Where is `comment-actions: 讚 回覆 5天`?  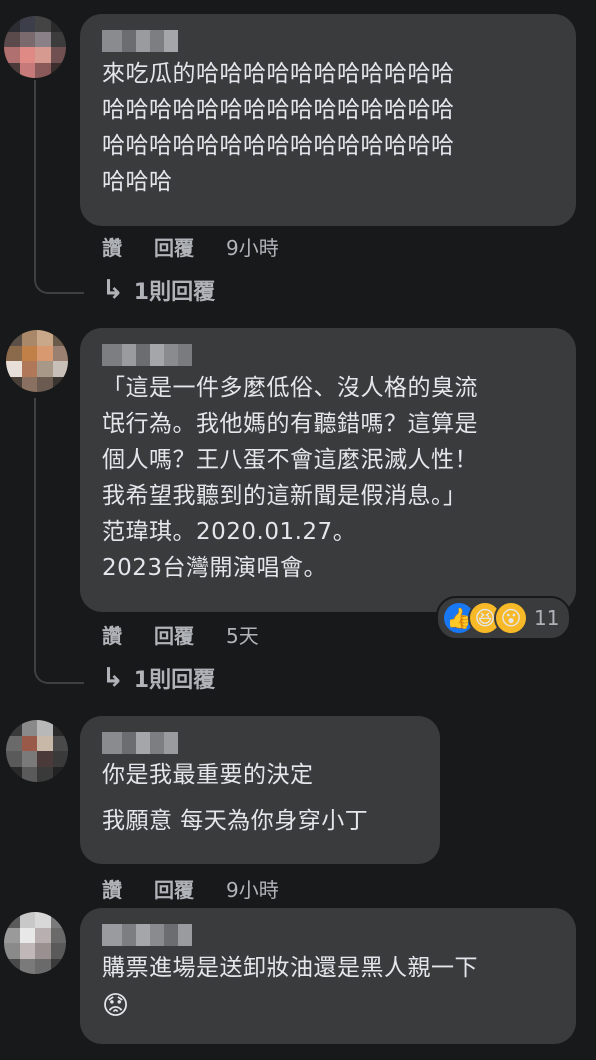 comment-actions: 讚 回覆 5天 is located at coordinates (180, 634).